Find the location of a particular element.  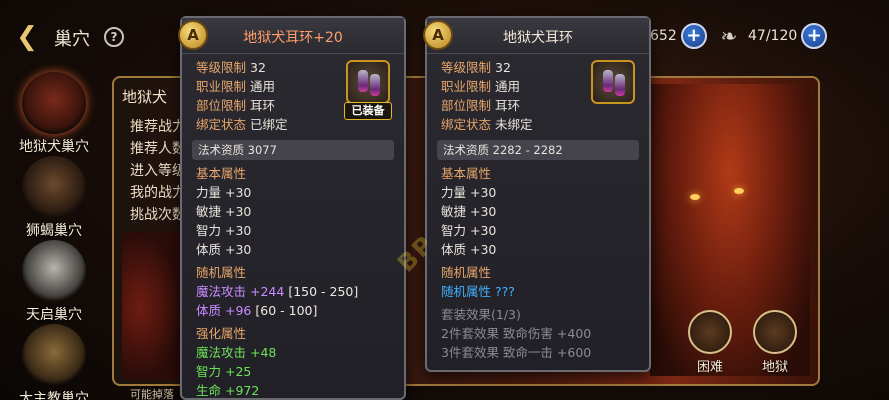

difficulty-hell-button: 地狱 is located at coordinates (775, 342).